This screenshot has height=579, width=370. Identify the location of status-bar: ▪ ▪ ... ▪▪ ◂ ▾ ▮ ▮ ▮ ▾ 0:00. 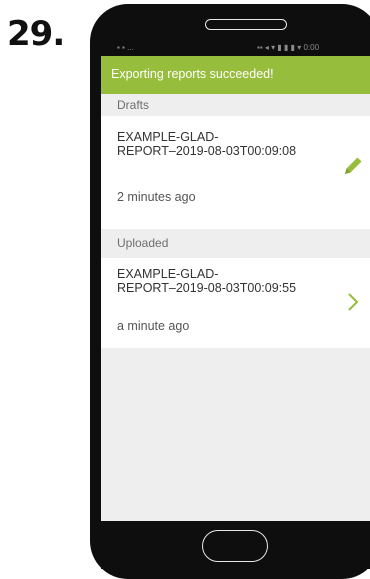
(235, 49).